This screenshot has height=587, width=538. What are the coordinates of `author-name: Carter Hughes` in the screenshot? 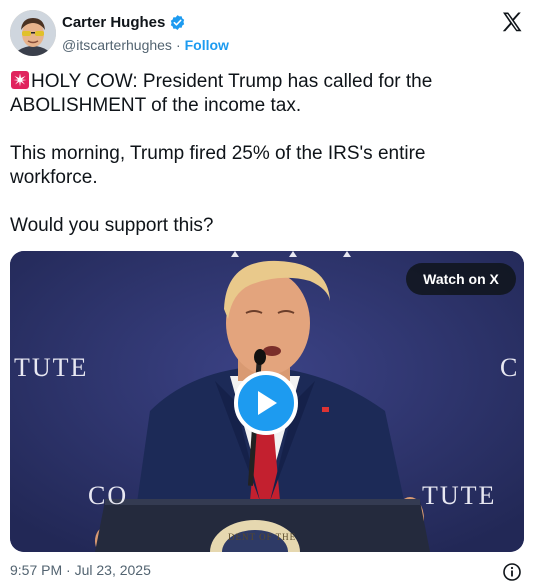 It's located at (113, 22).